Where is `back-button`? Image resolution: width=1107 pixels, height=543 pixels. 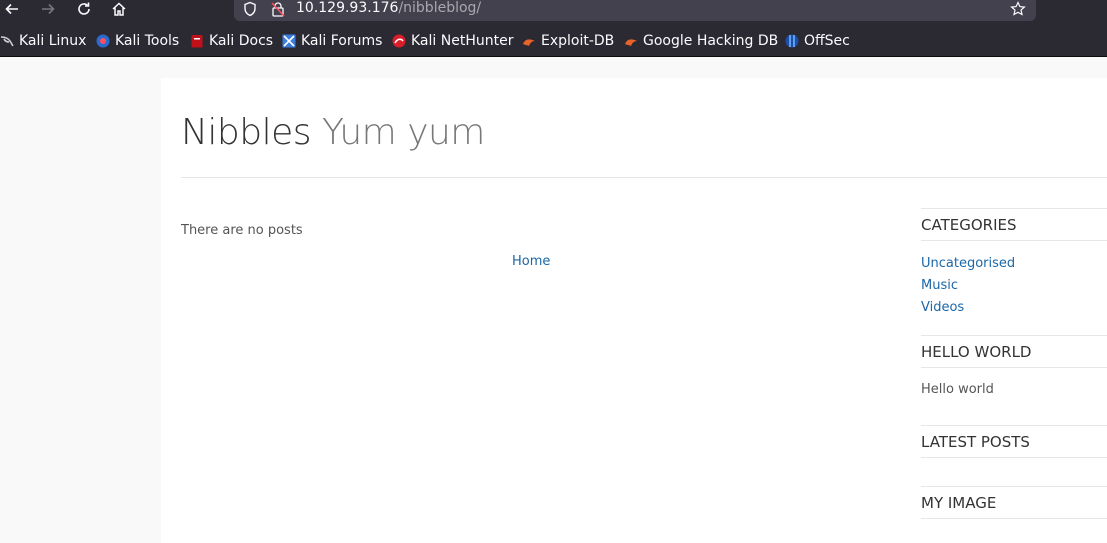 back-button is located at coordinates (12, 9).